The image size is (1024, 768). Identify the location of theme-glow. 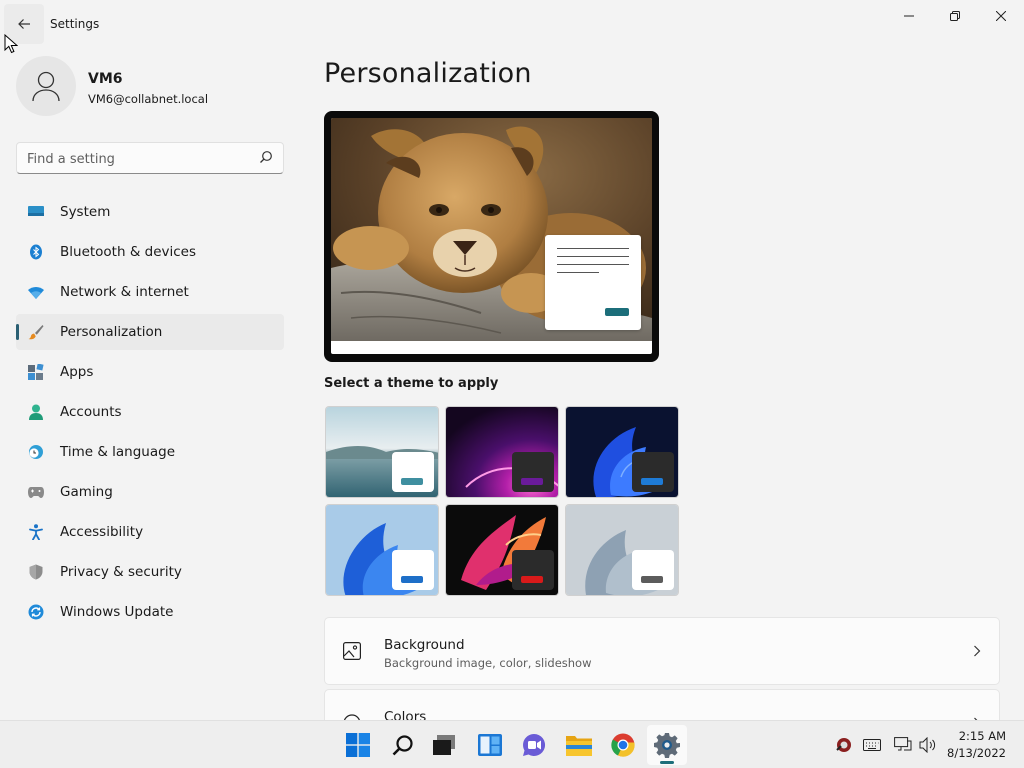
(502, 452).